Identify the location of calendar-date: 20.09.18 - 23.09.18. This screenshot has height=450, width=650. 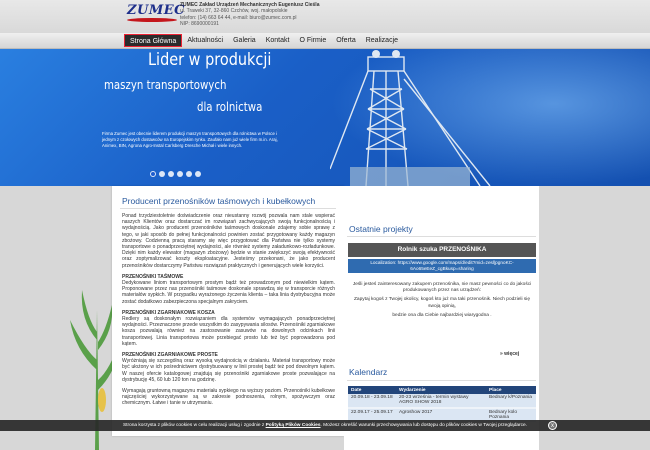
(372, 400).